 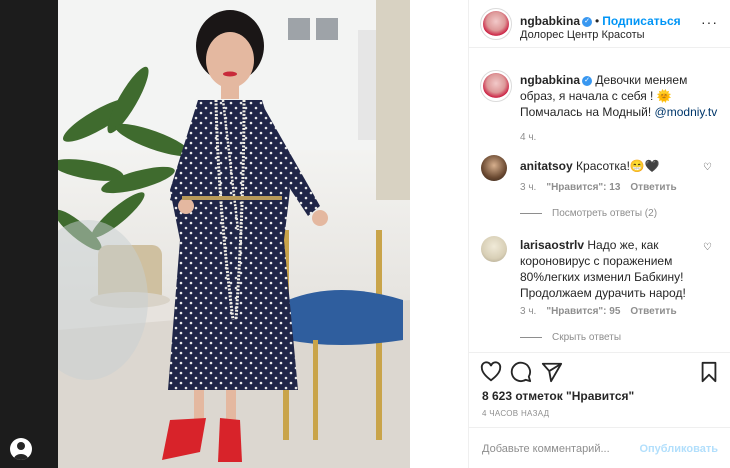 What do you see at coordinates (709, 372) in the screenshot?
I see `bookmark-icon` at bounding box center [709, 372].